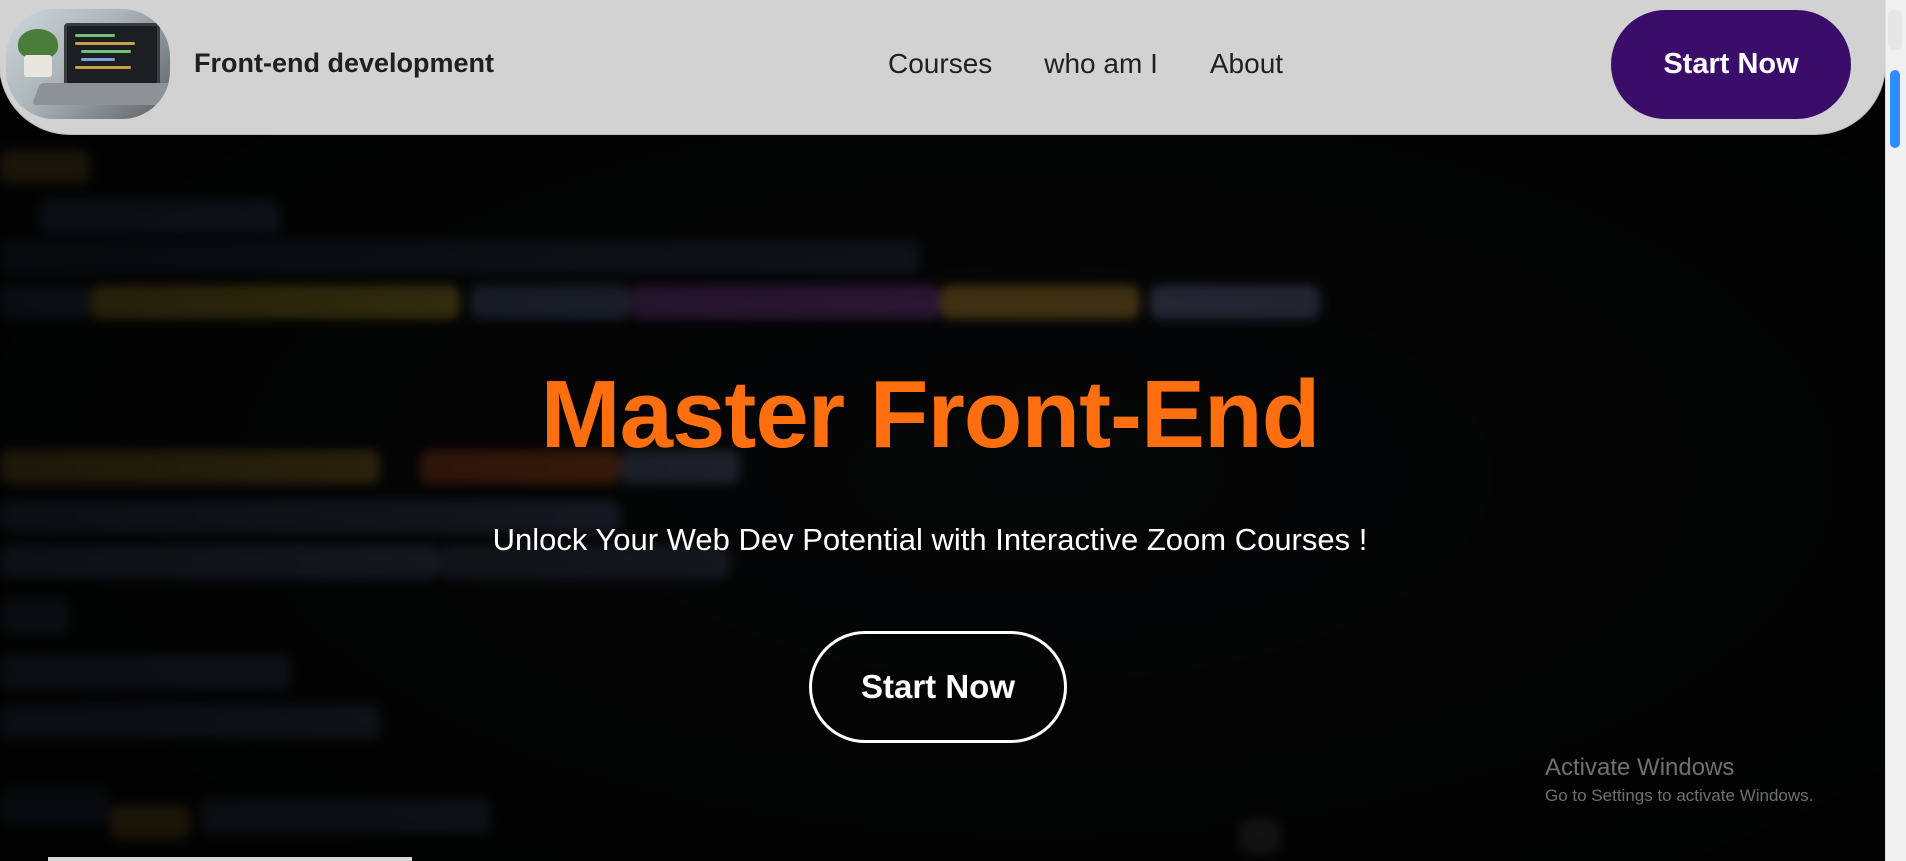 Image resolution: width=1906 pixels, height=861 pixels. I want to click on laptop-base-graphic, so click(100, 94).